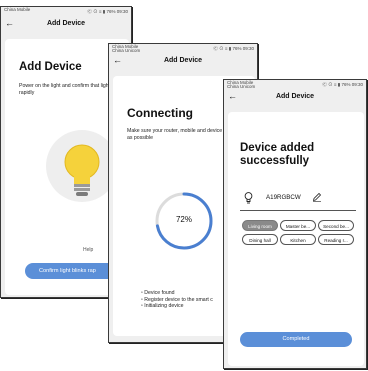 The height and width of the screenshot is (371, 368). What do you see at coordinates (248, 198) in the screenshot?
I see `light-bulb-icon` at bounding box center [248, 198].